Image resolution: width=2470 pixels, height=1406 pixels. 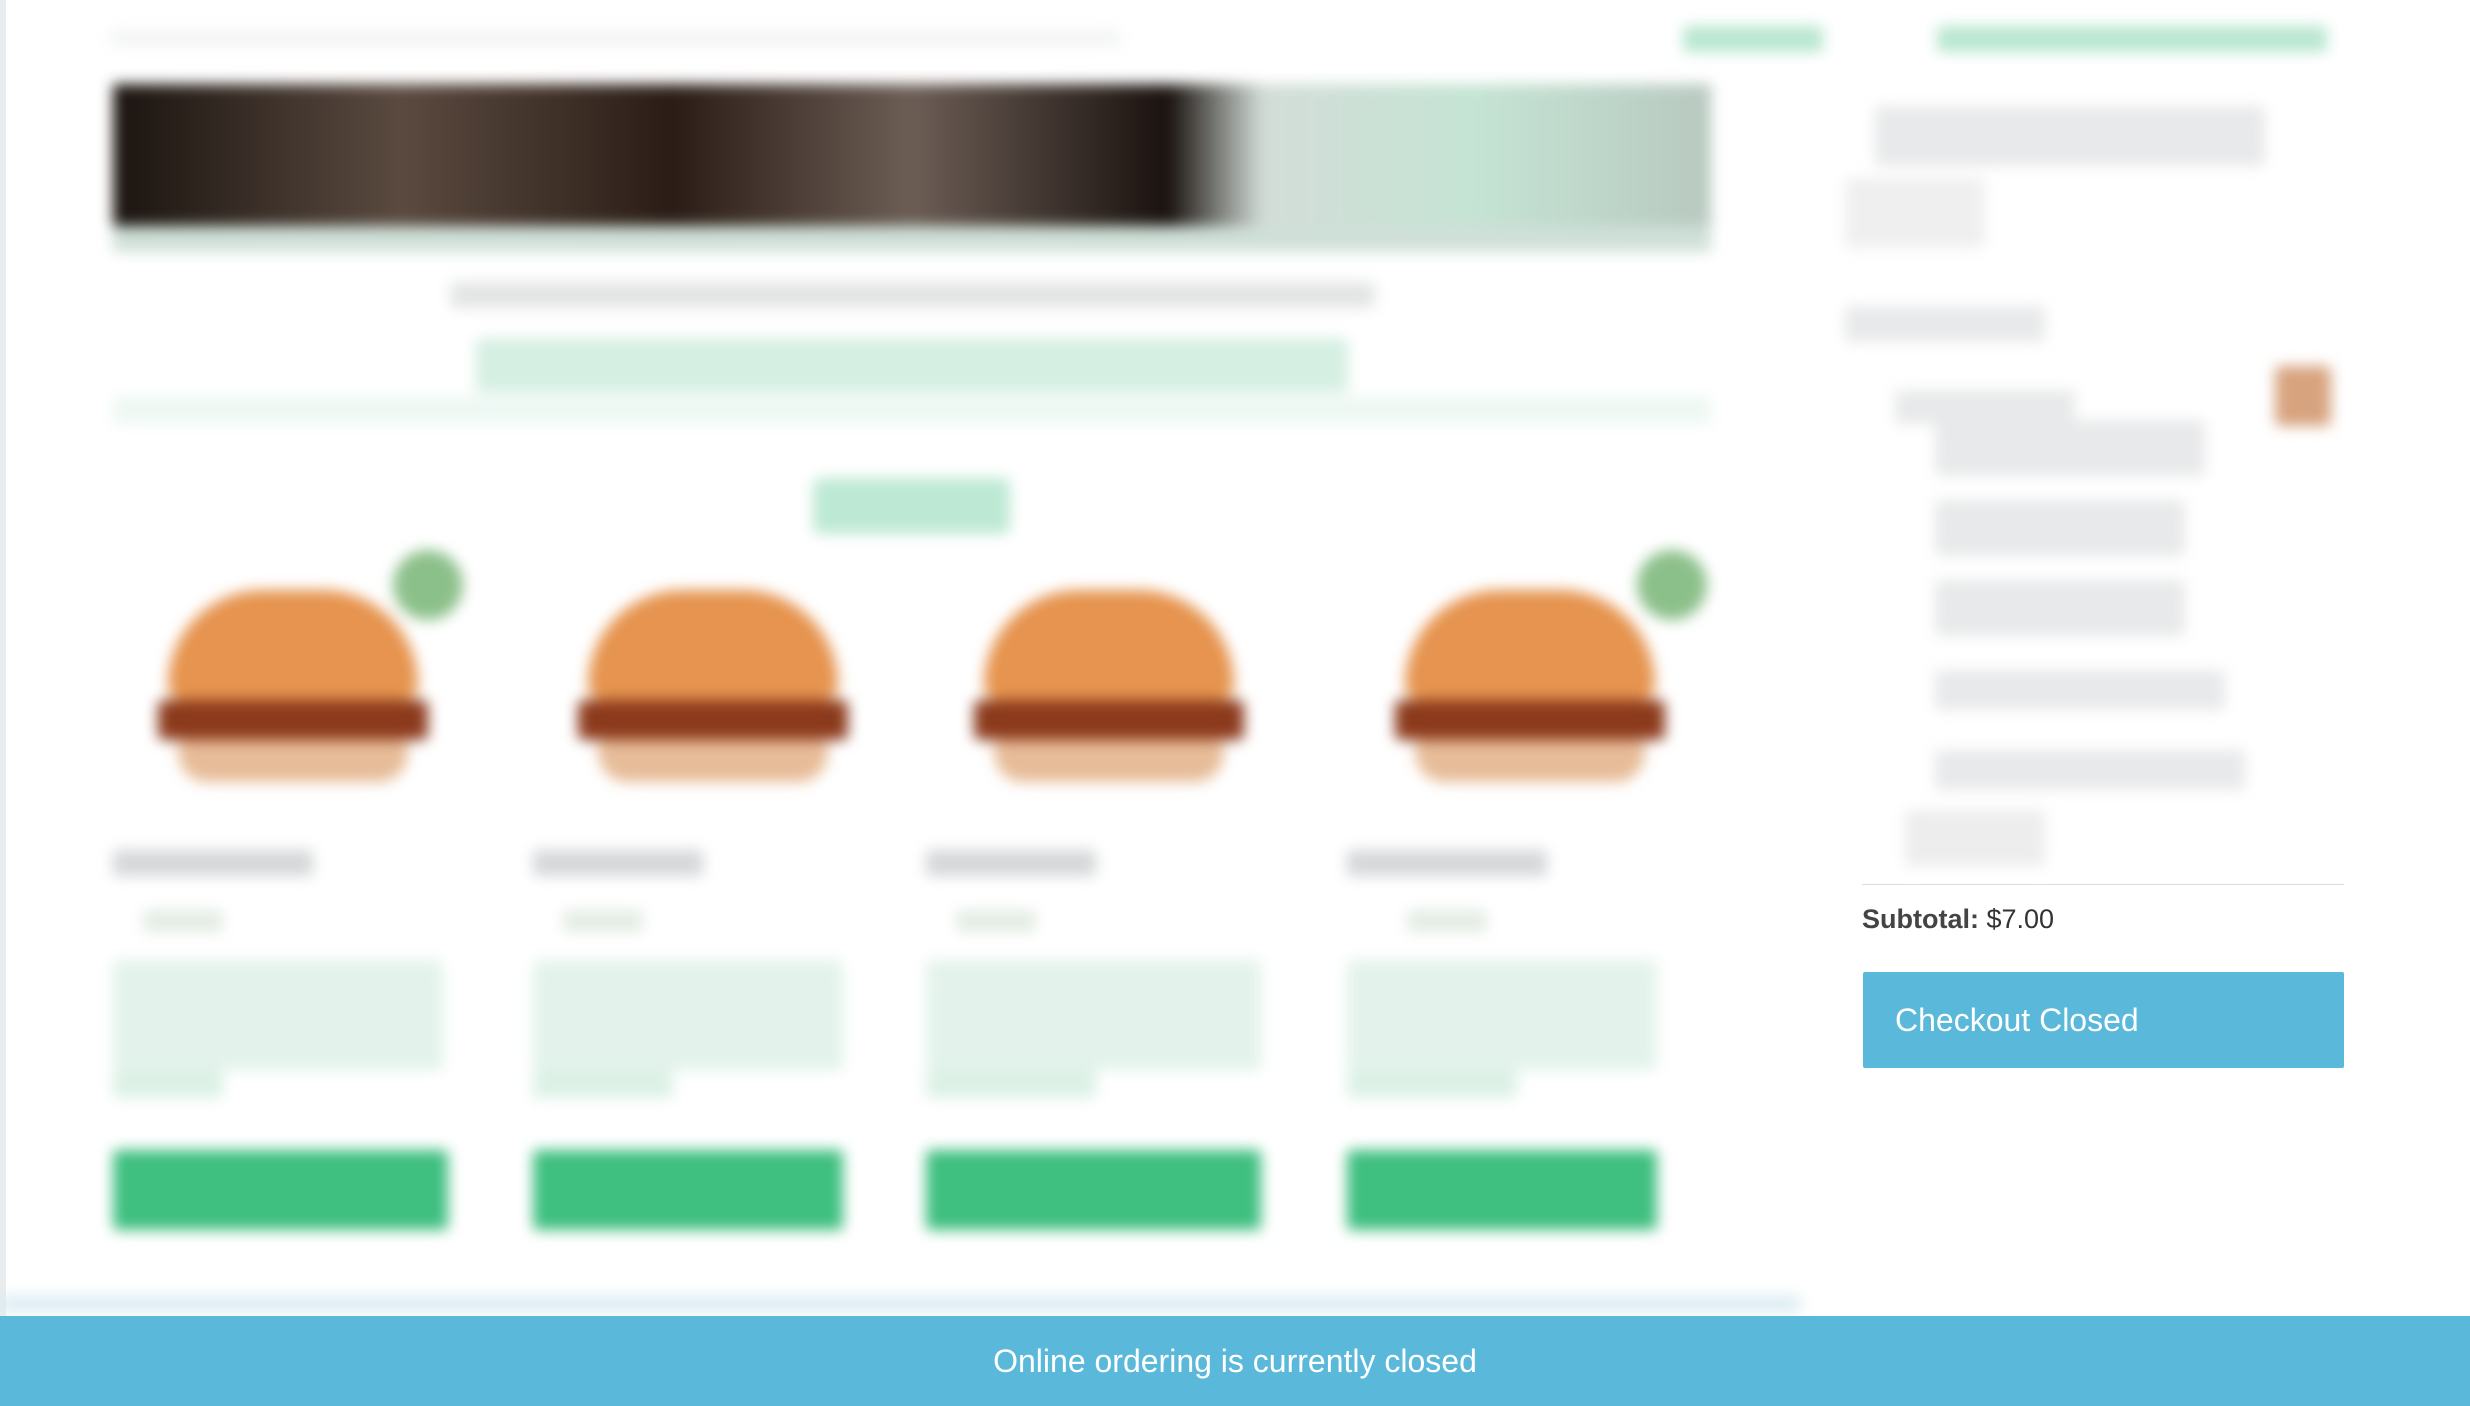 I want to click on cart-header, so click(x=2070, y=136).